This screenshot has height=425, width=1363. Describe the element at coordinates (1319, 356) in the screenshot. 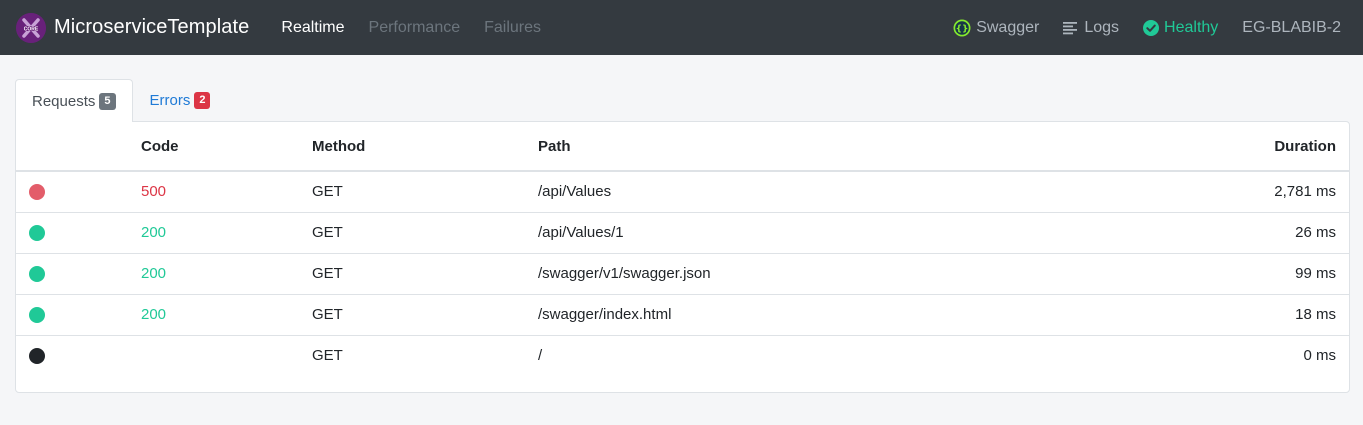

I see `request-duration: 0 ms` at that location.